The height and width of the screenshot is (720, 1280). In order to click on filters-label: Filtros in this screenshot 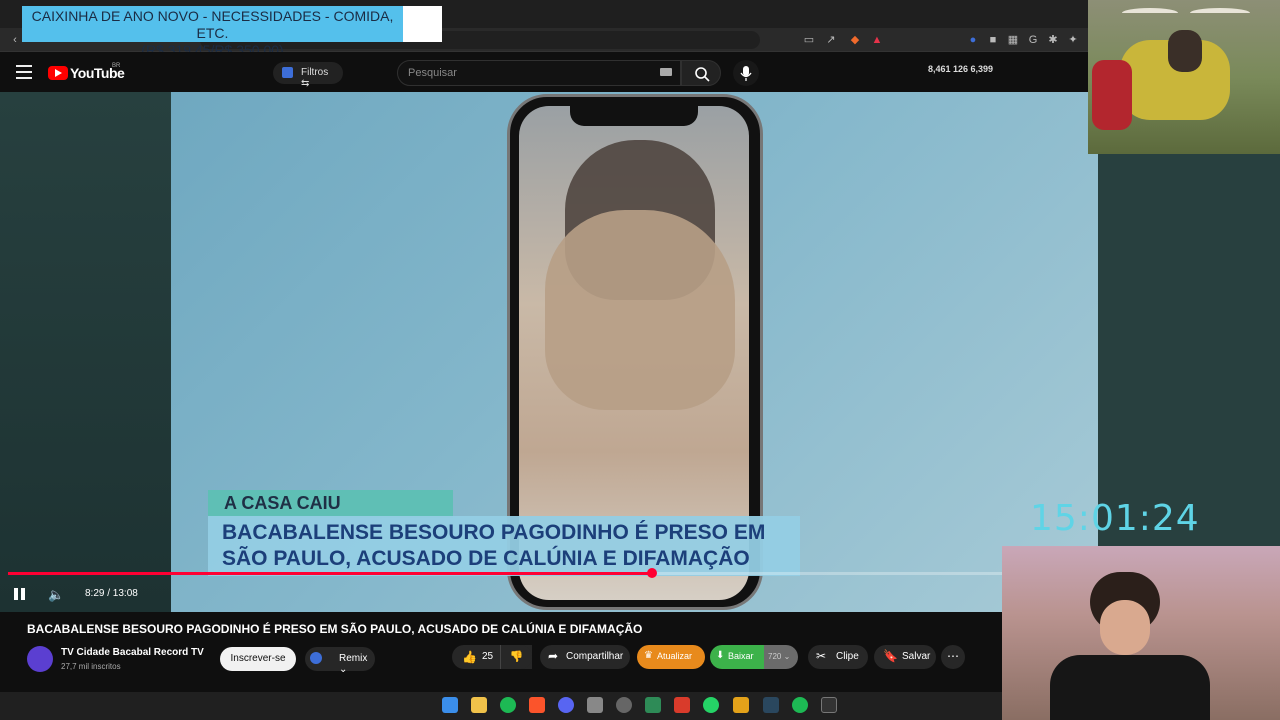, I will do `click(315, 72)`.